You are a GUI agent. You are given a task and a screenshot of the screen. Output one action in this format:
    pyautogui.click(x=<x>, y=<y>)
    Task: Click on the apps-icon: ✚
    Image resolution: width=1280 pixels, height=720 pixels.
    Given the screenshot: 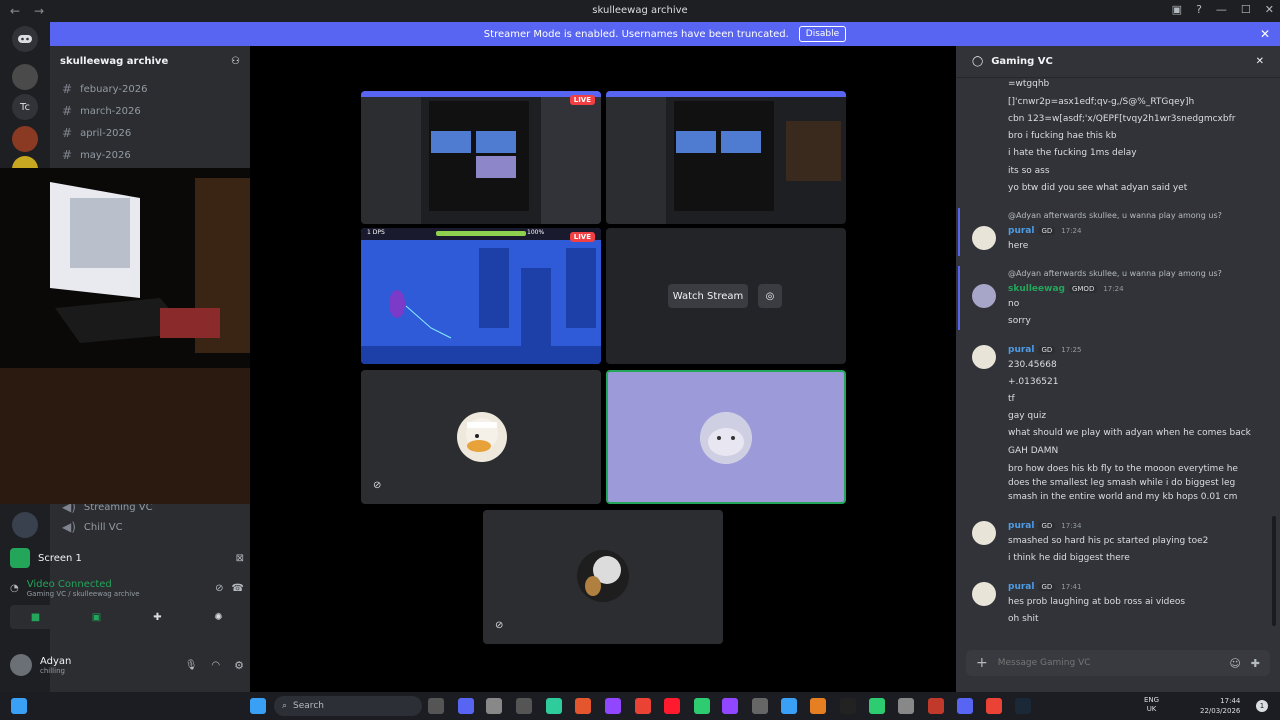 What is the action you would take?
    pyautogui.click(x=1255, y=663)
    